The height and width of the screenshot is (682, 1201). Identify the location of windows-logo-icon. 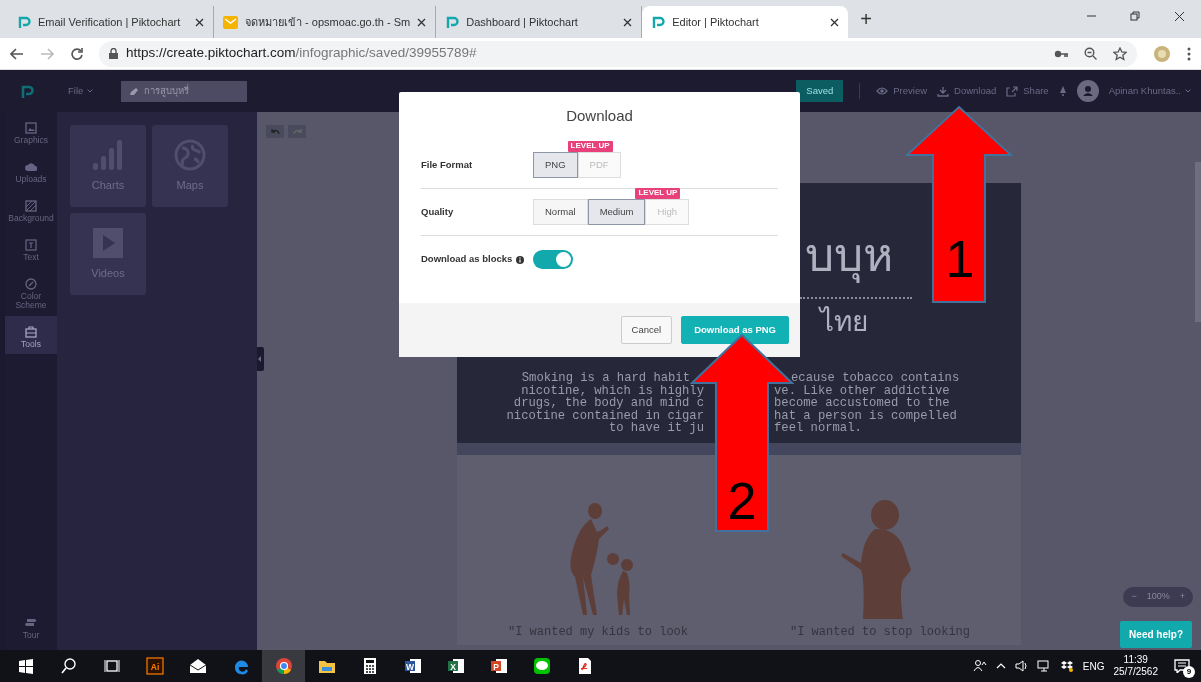
(25, 666).